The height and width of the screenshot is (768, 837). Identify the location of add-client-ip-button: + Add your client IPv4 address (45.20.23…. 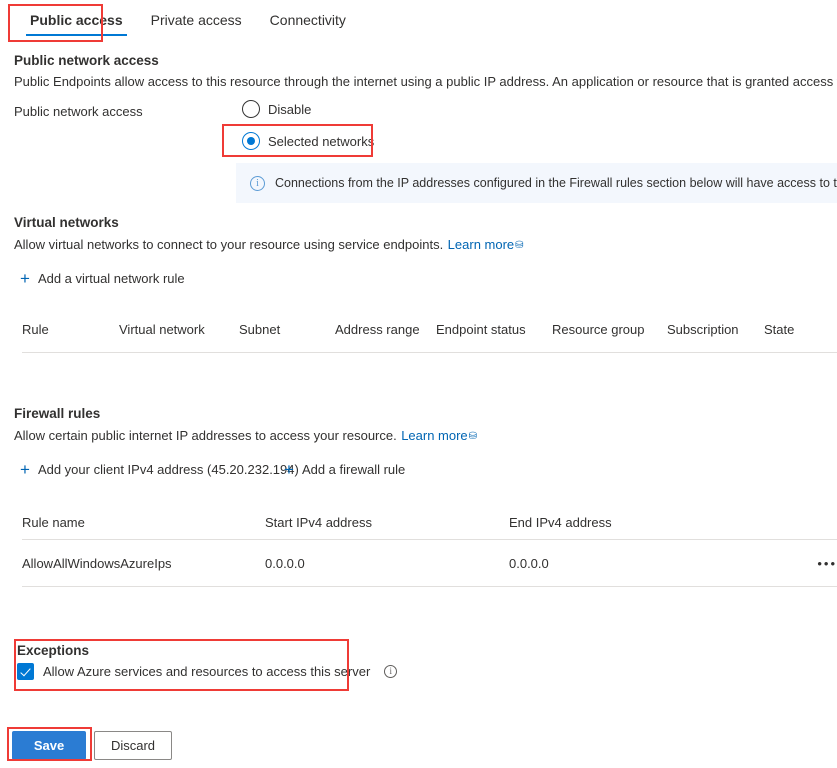
(159, 469).